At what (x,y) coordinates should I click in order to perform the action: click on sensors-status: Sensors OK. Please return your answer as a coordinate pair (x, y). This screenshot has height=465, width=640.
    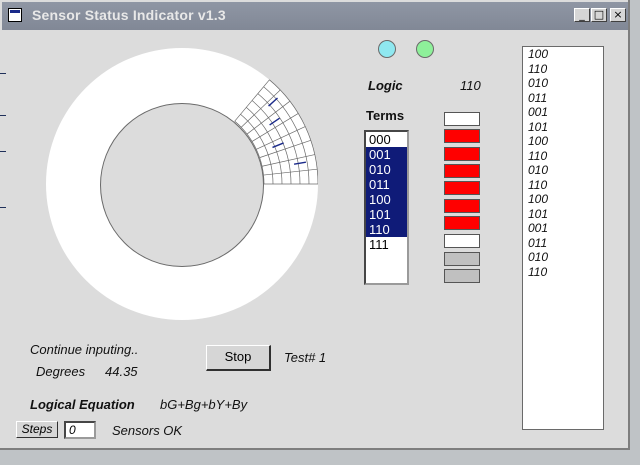
    Looking at the image, I should click on (147, 430).